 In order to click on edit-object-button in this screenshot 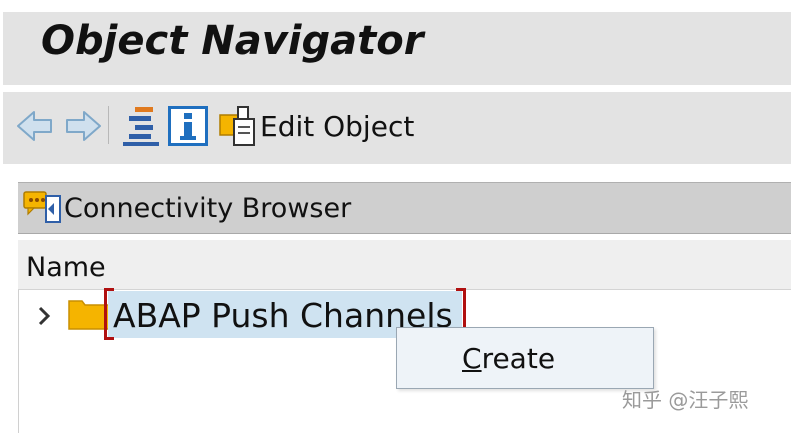, I will do `click(239, 126)`.